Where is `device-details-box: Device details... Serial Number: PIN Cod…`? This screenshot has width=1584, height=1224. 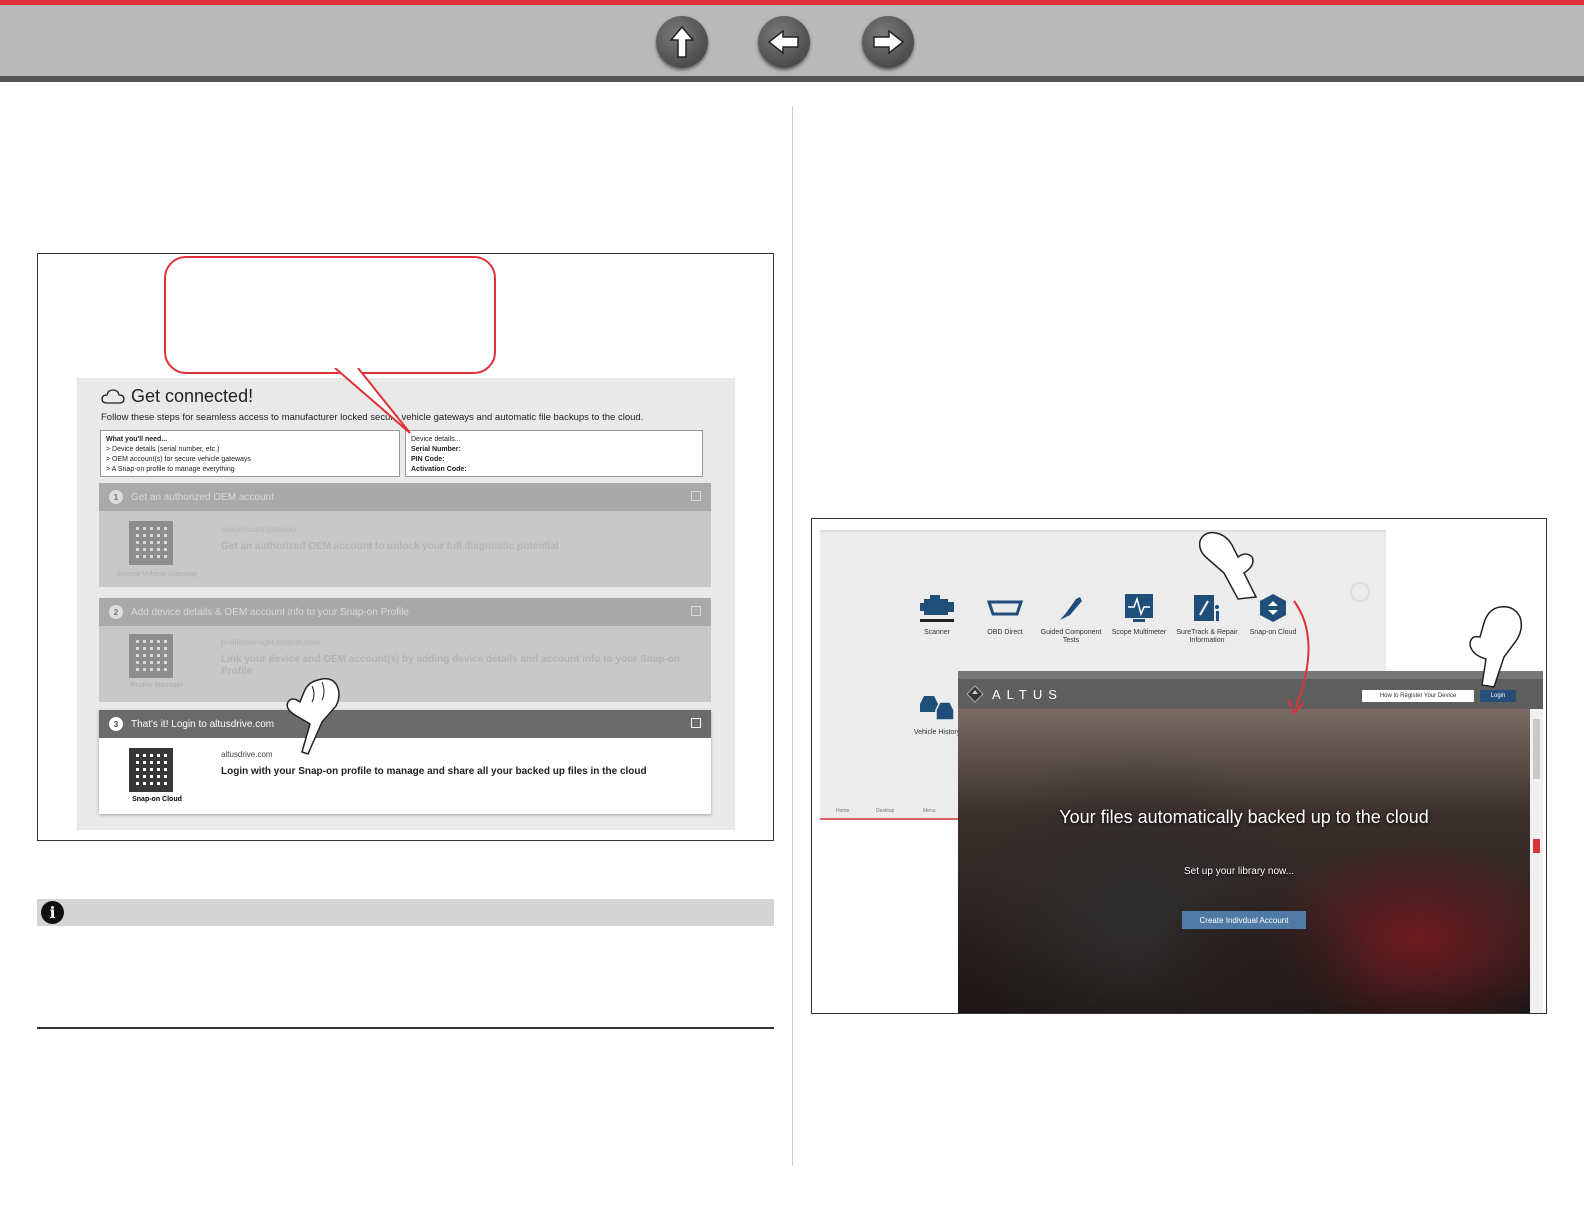 device-details-box: Device details... Serial Number: PIN Cod… is located at coordinates (554, 453).